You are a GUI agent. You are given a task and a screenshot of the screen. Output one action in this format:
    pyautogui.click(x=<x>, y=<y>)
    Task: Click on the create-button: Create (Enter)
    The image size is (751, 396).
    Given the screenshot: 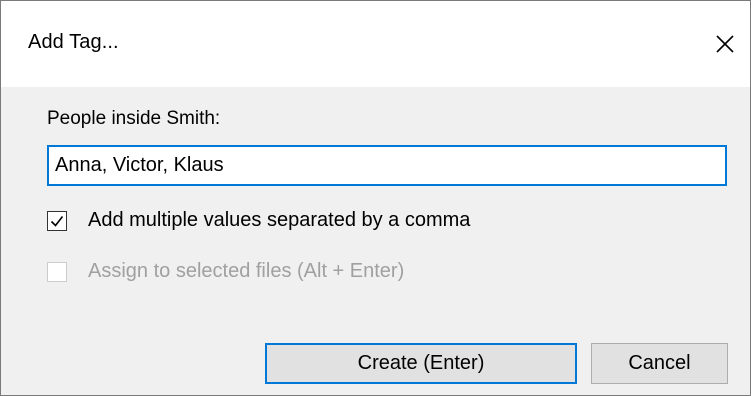 What is the action you would take?
    pyautogui.click(x=421, y=363)
    